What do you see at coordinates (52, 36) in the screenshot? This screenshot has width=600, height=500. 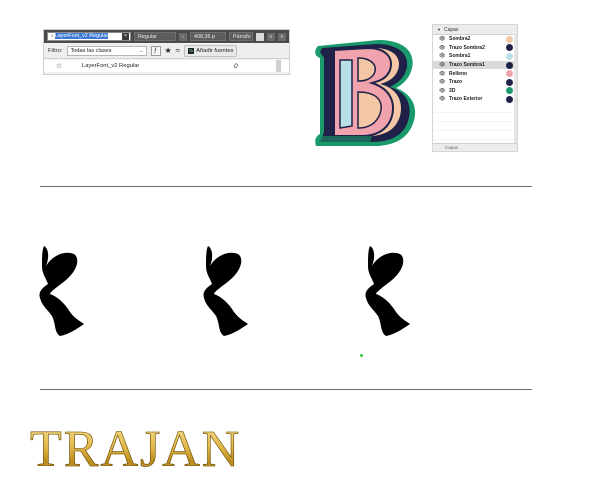 I see `search-icon: ⌕` at bounding box center [52, 36].